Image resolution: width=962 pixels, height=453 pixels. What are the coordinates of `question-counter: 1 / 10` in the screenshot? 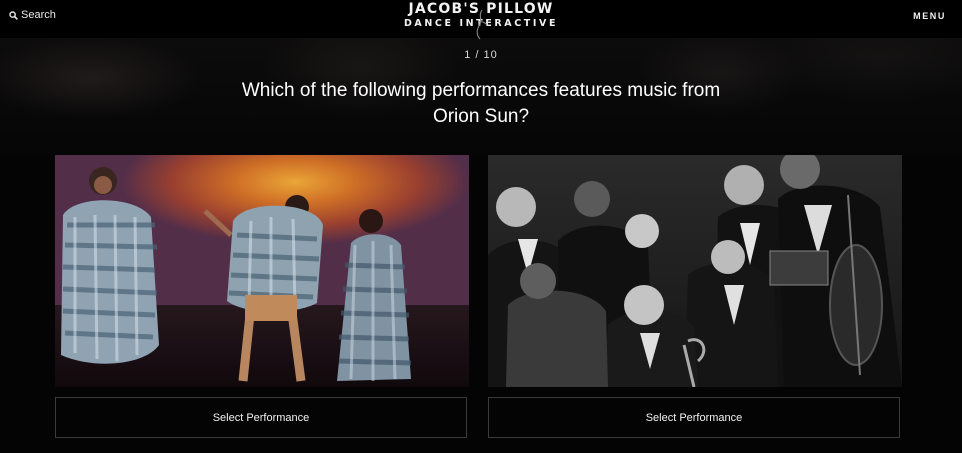 It's located at (481, 55).